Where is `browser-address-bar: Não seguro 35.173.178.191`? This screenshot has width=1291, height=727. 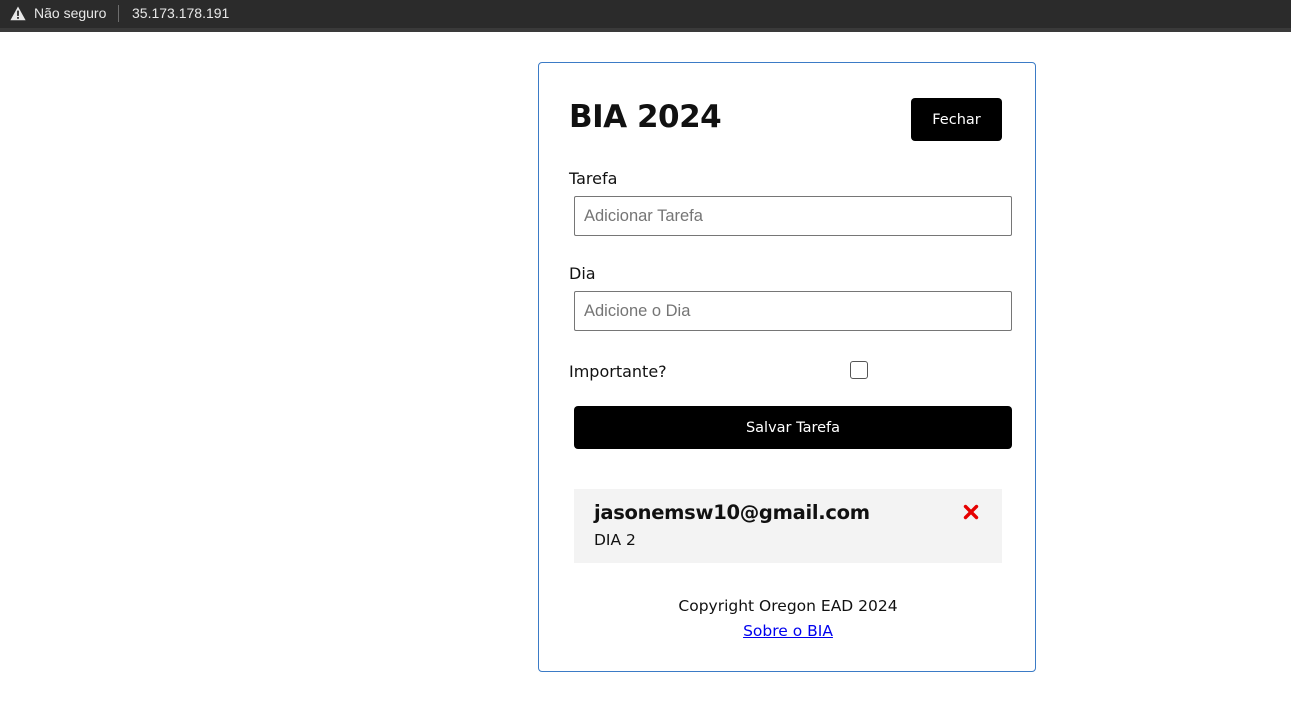
browser-address-bar: Não seguro 35.173.178.191 is located at coordinates (645, 16).